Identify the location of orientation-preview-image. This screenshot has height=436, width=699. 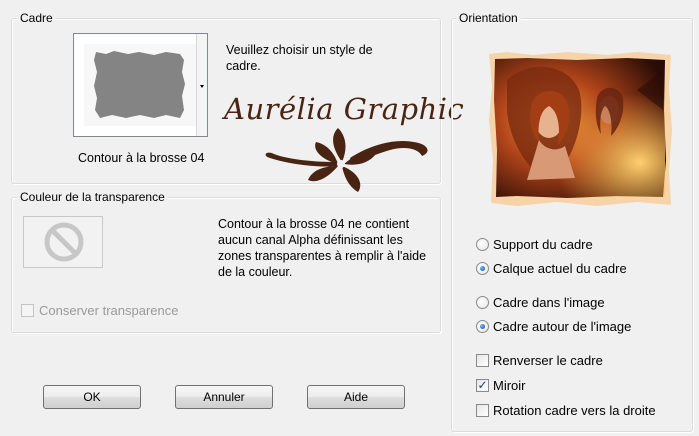
(580, 129).